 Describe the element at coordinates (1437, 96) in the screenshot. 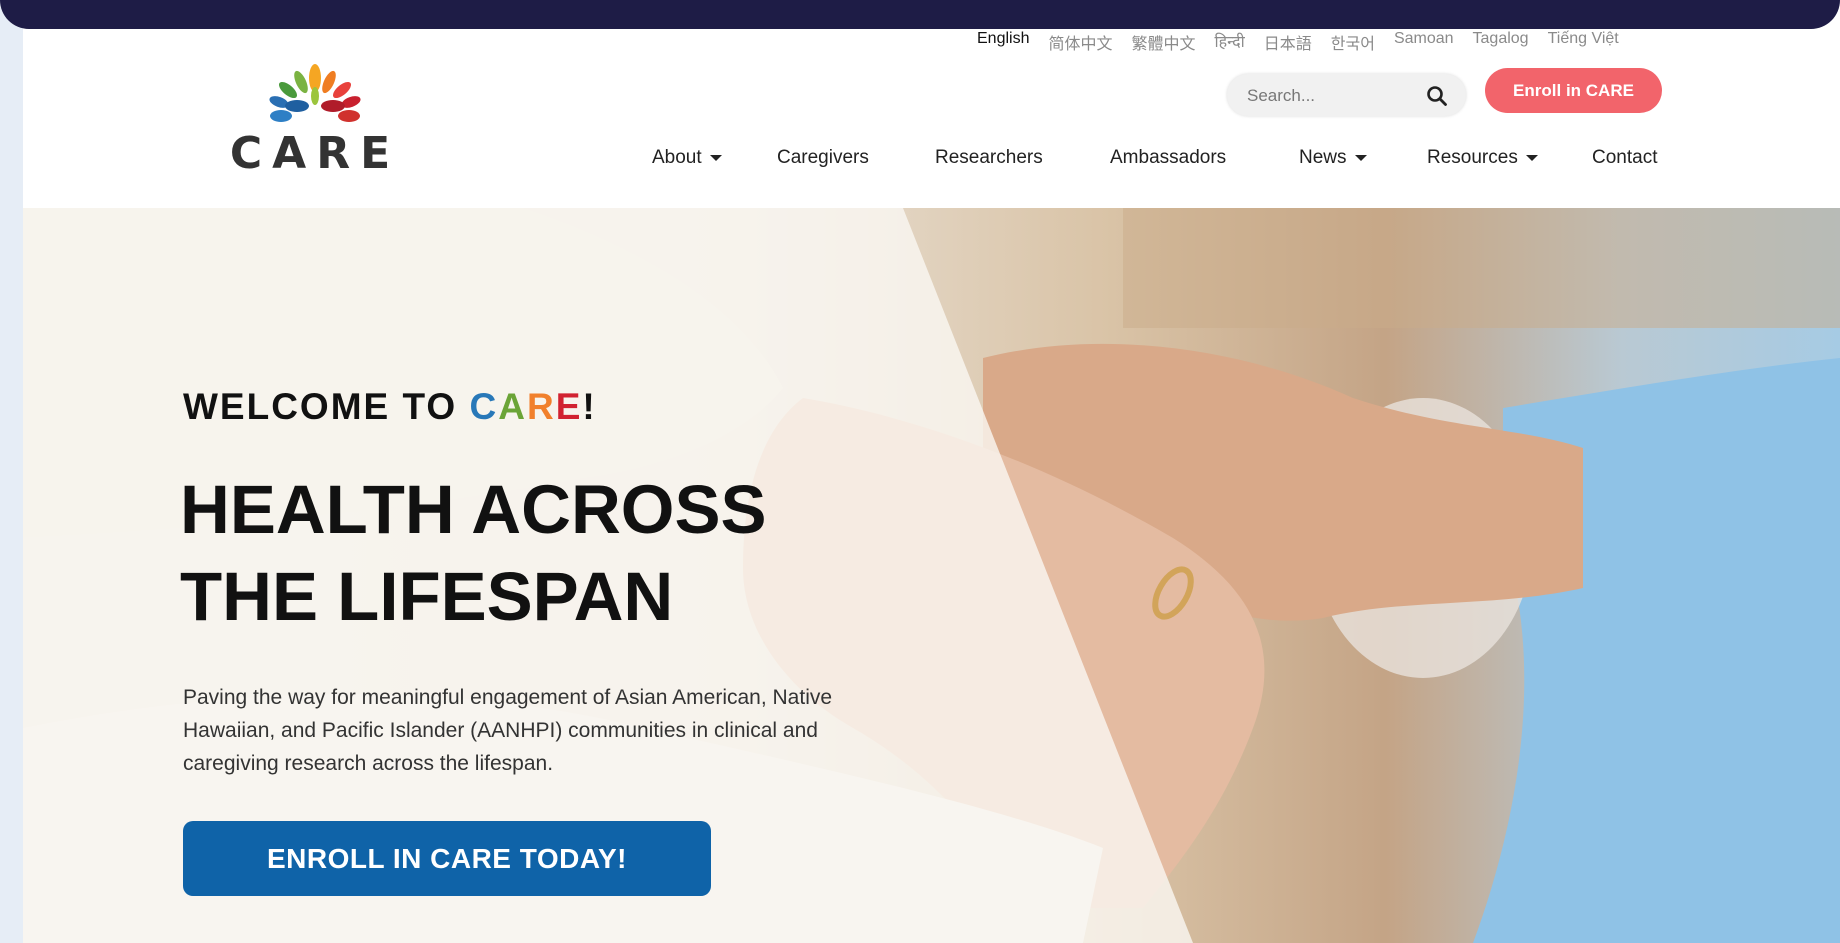

I see `search-icon` at that location.